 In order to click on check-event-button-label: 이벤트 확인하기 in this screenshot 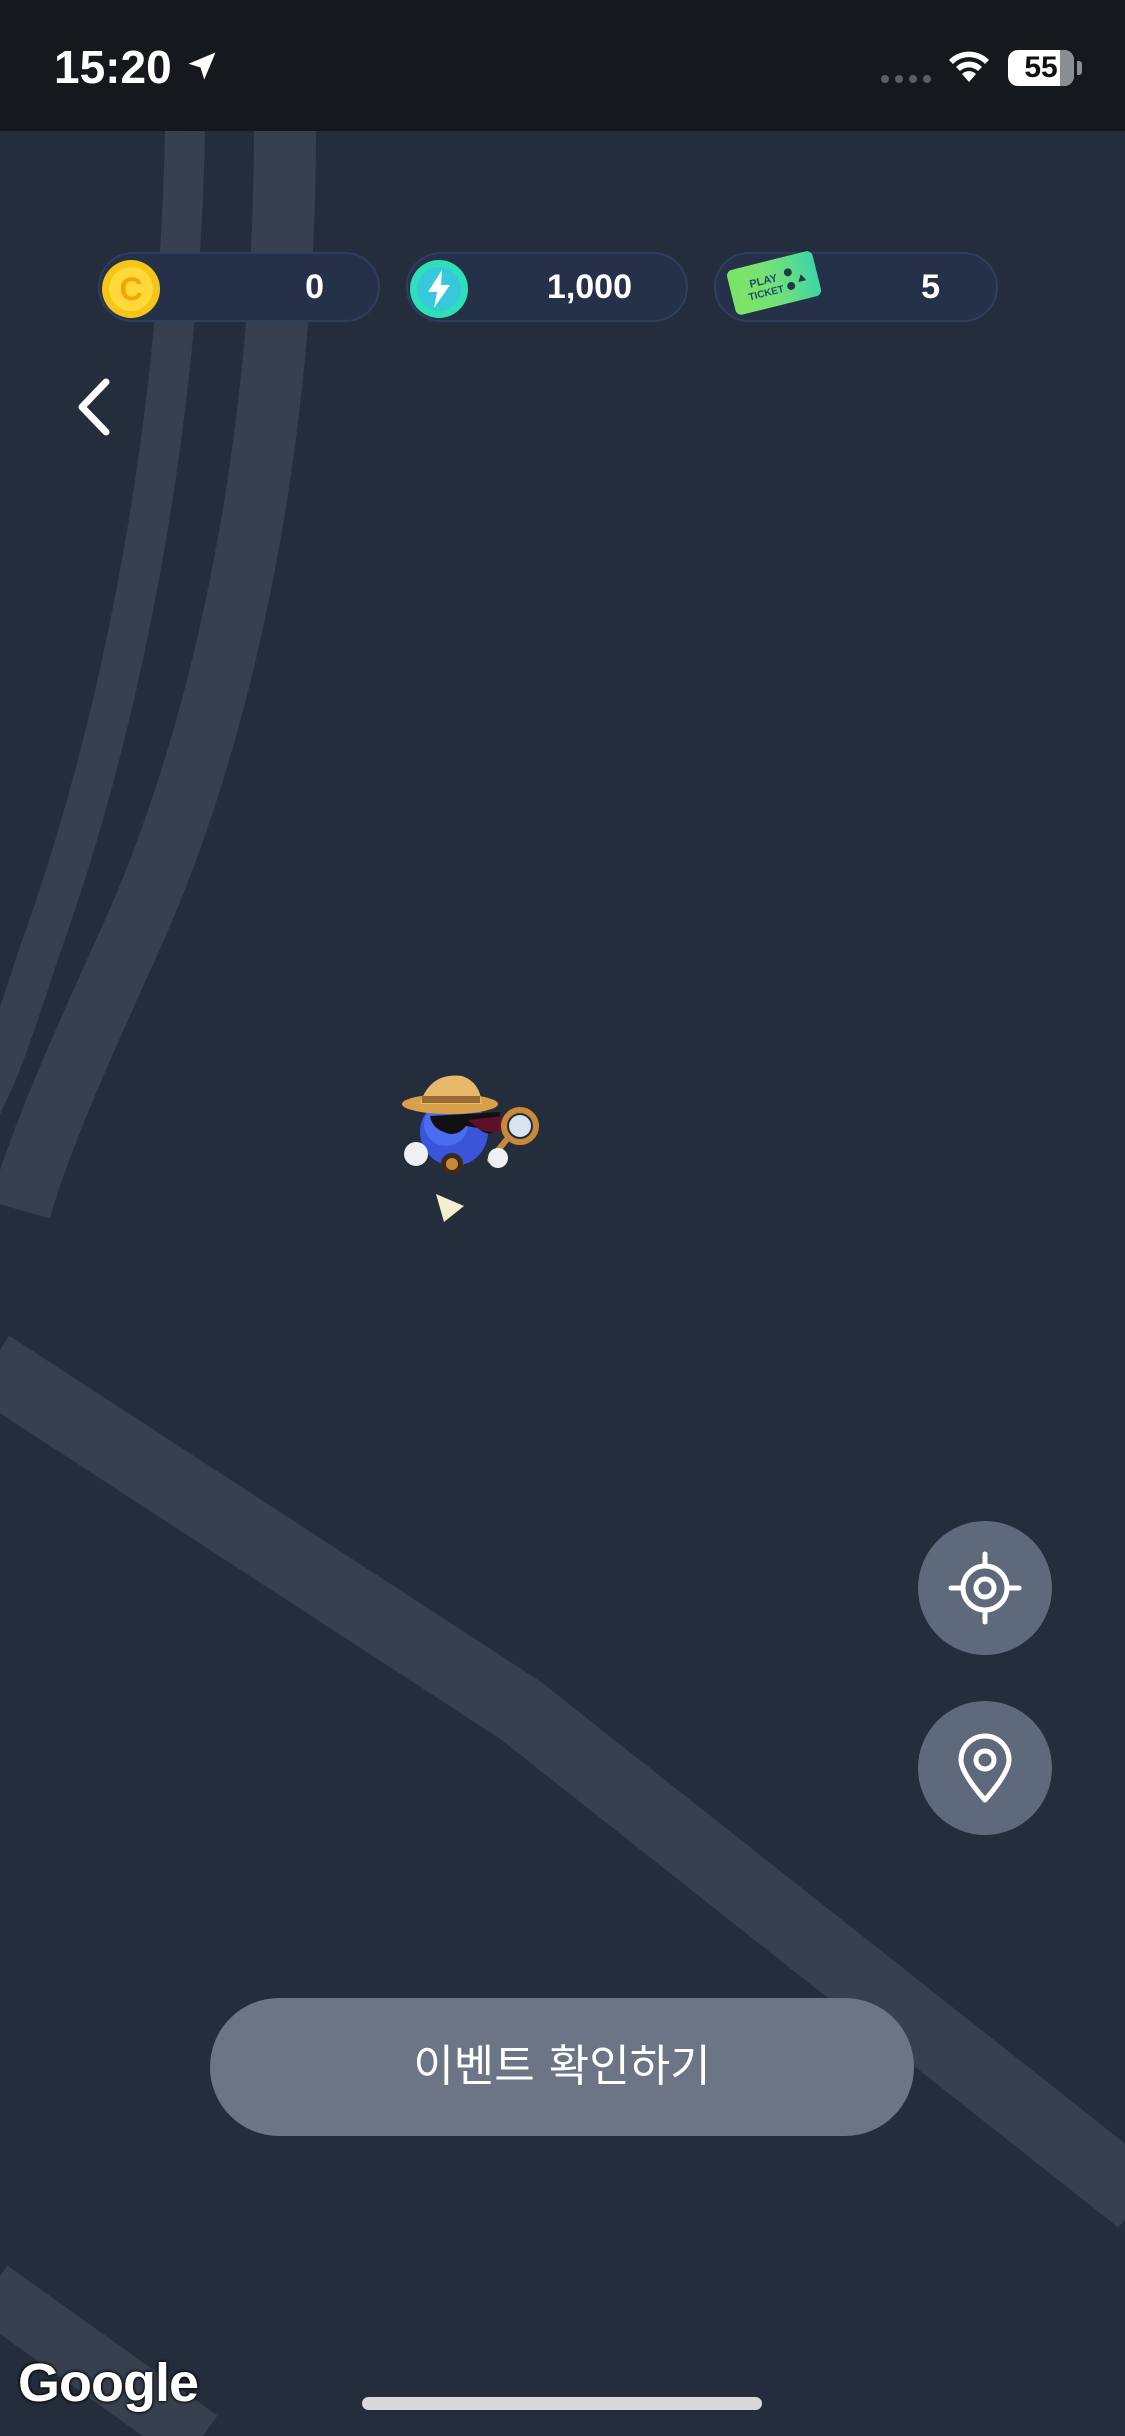, I will do `click(562, 2066)`.